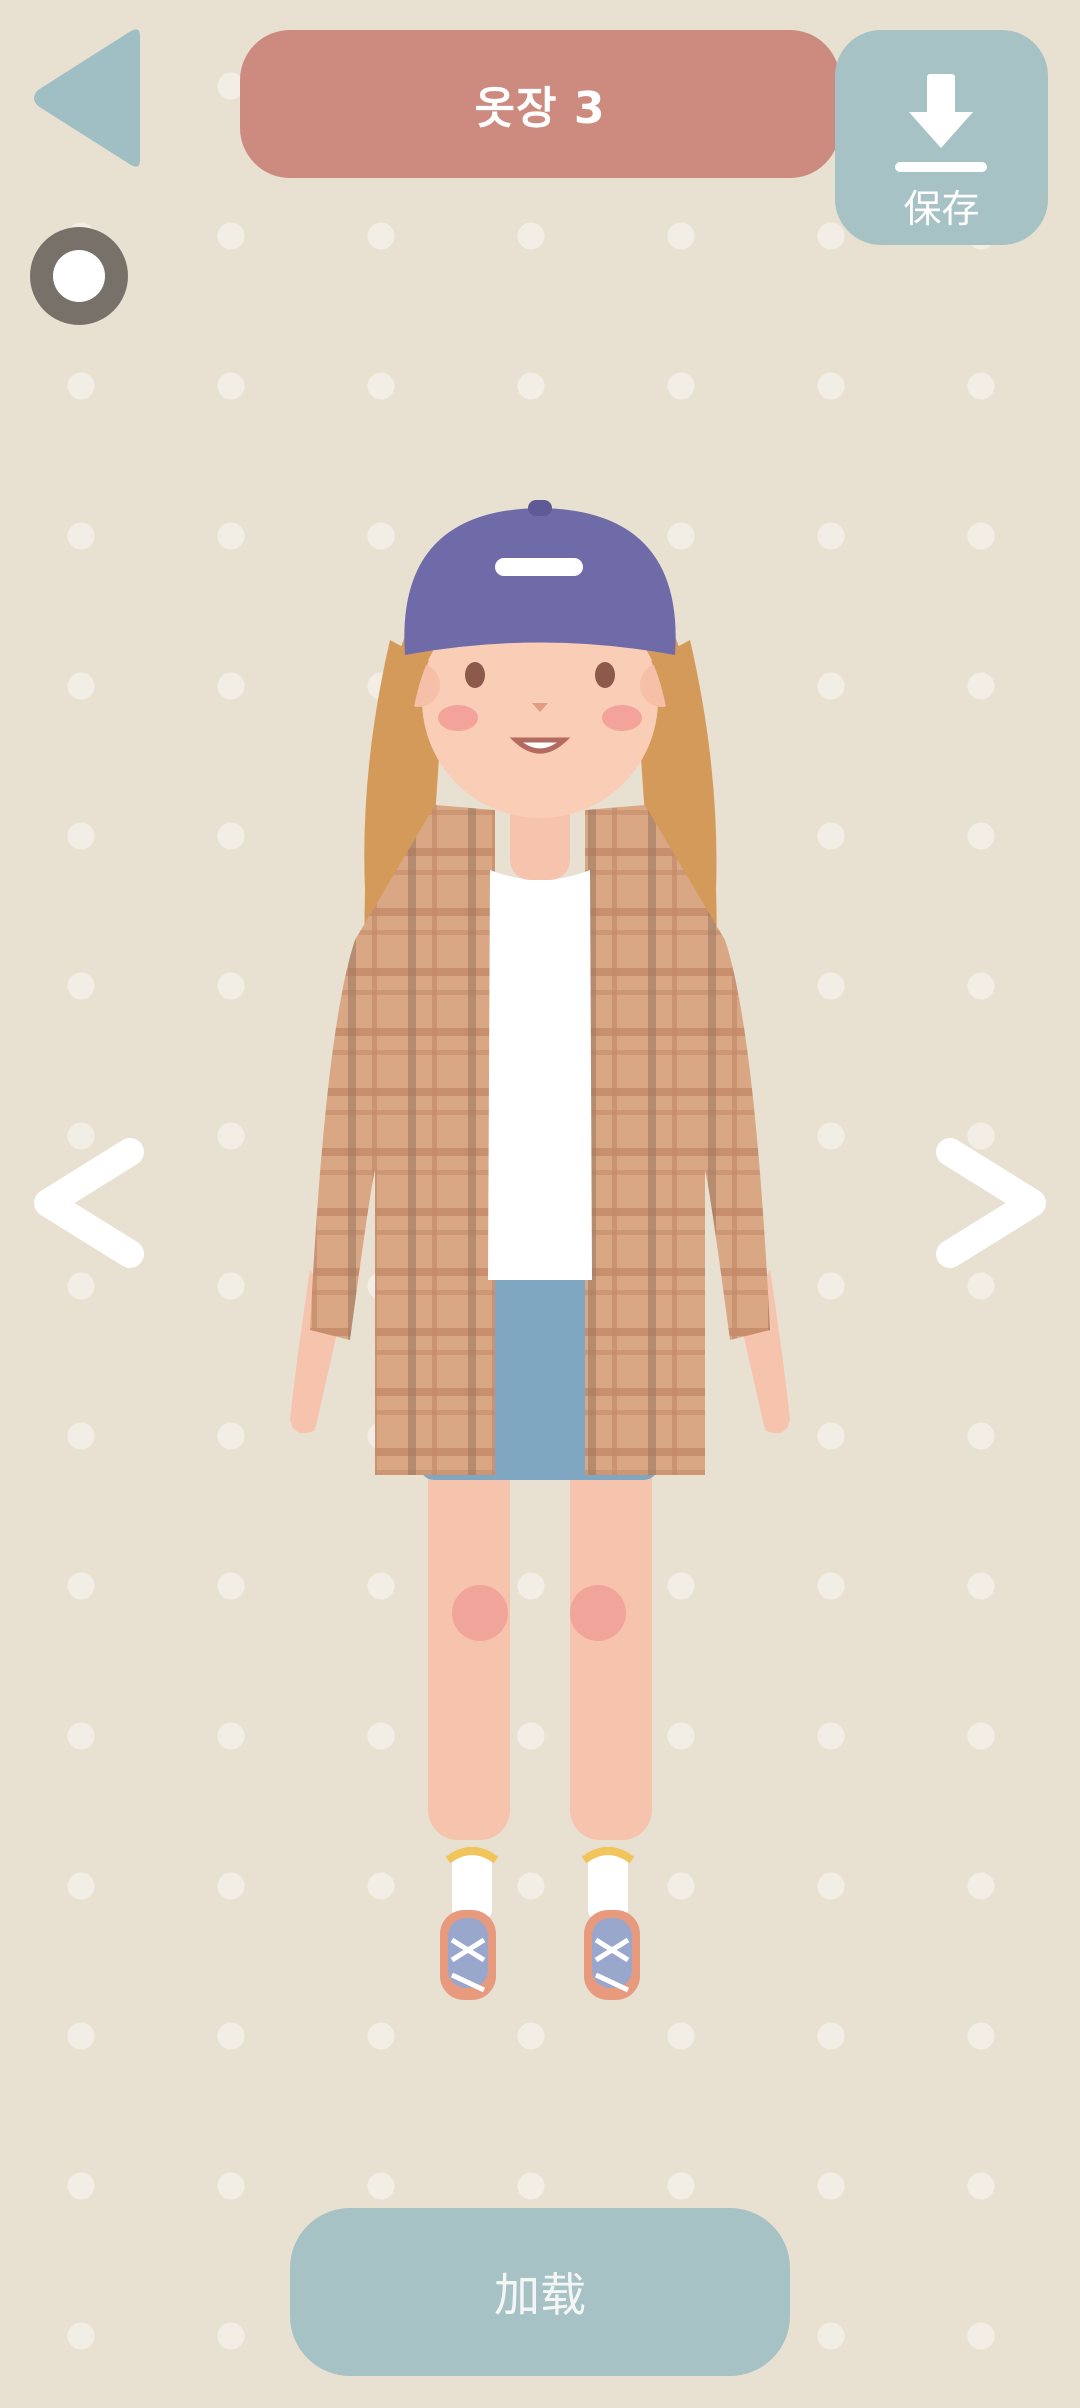 This screenshot has height=2408, width=1080. What do you see at coordinates (540, 1075) in the screenshot?
I see `white-tshirt` at bounding box center [540, 1075].